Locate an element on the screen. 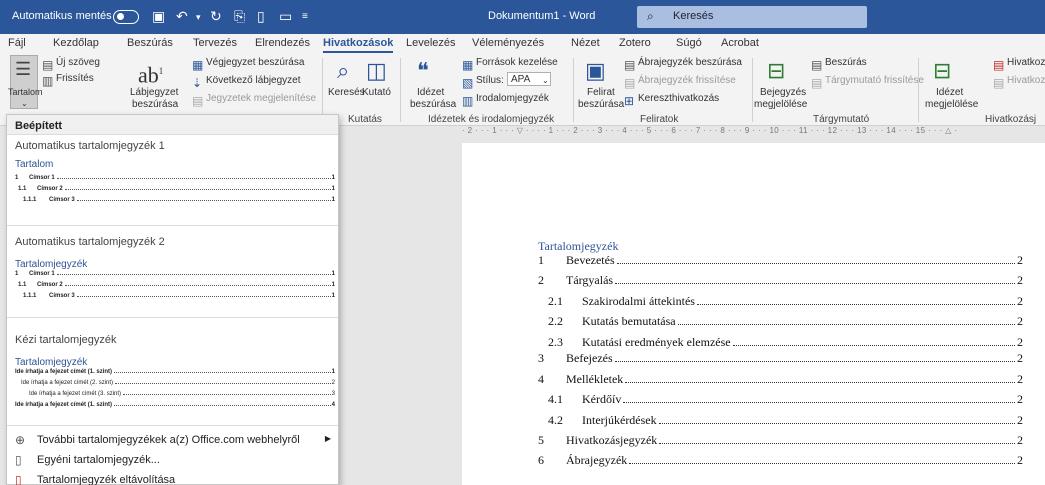 This screenshot has height=485, width=1045. undo-icon: ↶ is located at coordinates (182, 16).